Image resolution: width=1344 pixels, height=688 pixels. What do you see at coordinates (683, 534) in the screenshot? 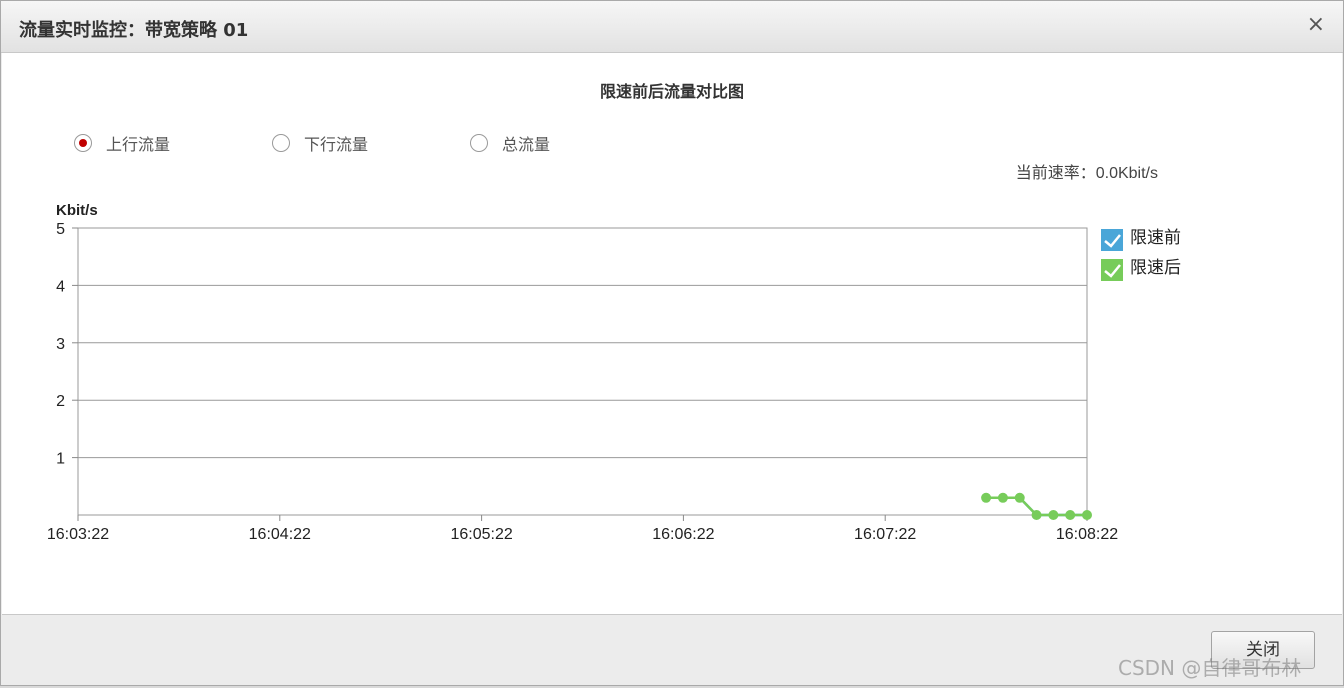
I see `x-tick-label: 16:06:22` at bounding box center [683, 534].